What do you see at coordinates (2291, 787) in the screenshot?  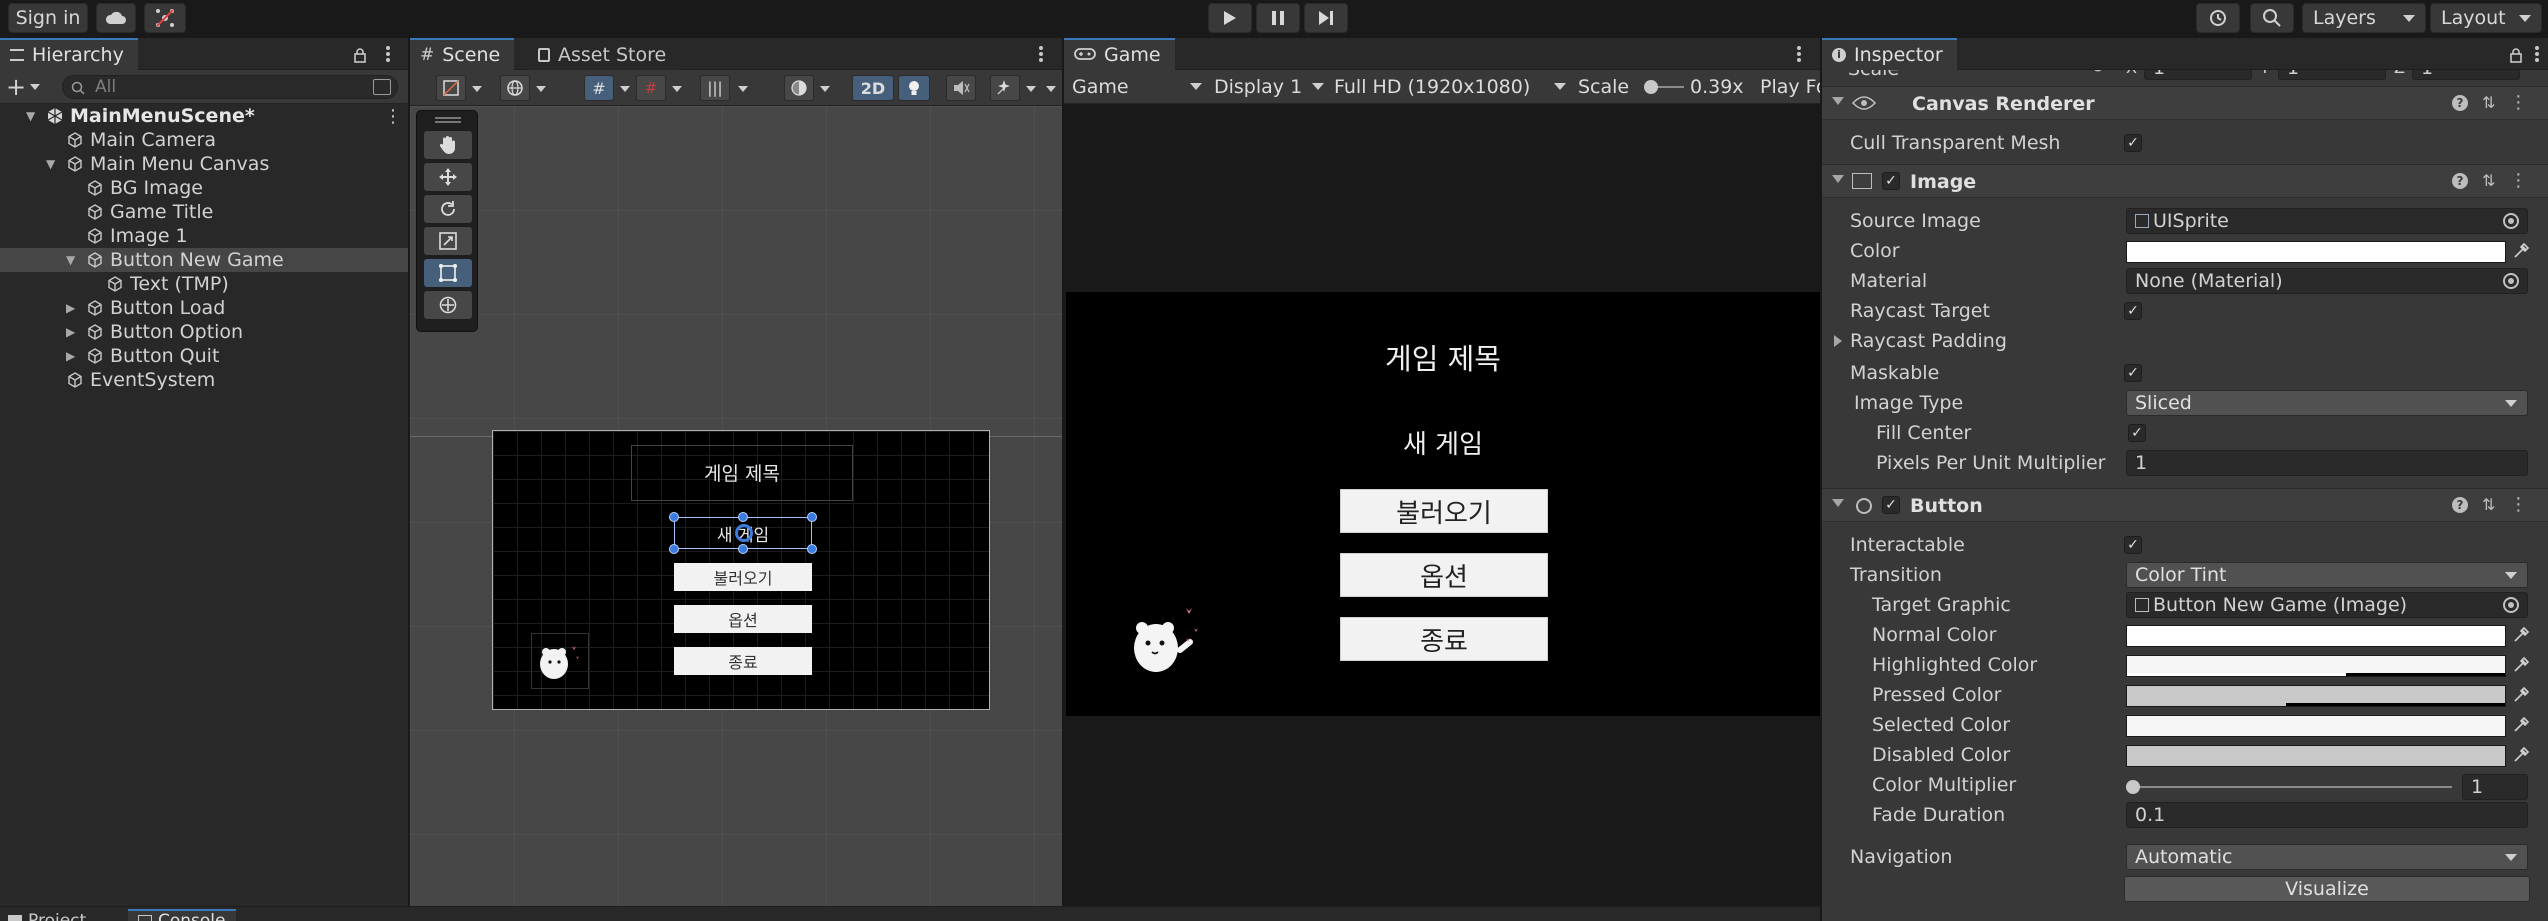 I see `color-multiplier-slider` at bounding box center [2291, 787].